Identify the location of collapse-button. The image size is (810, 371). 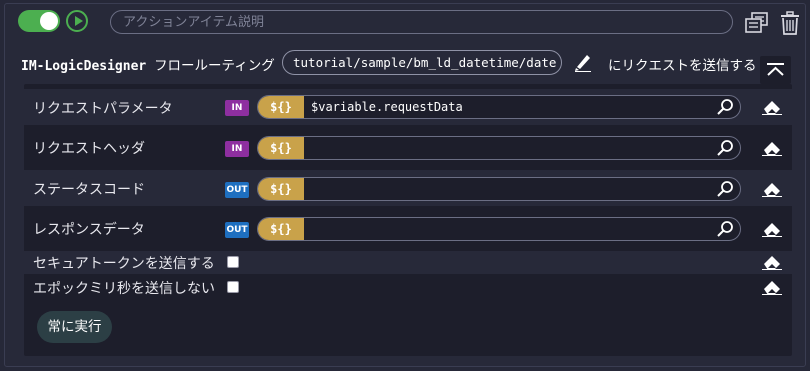
(775, 70).